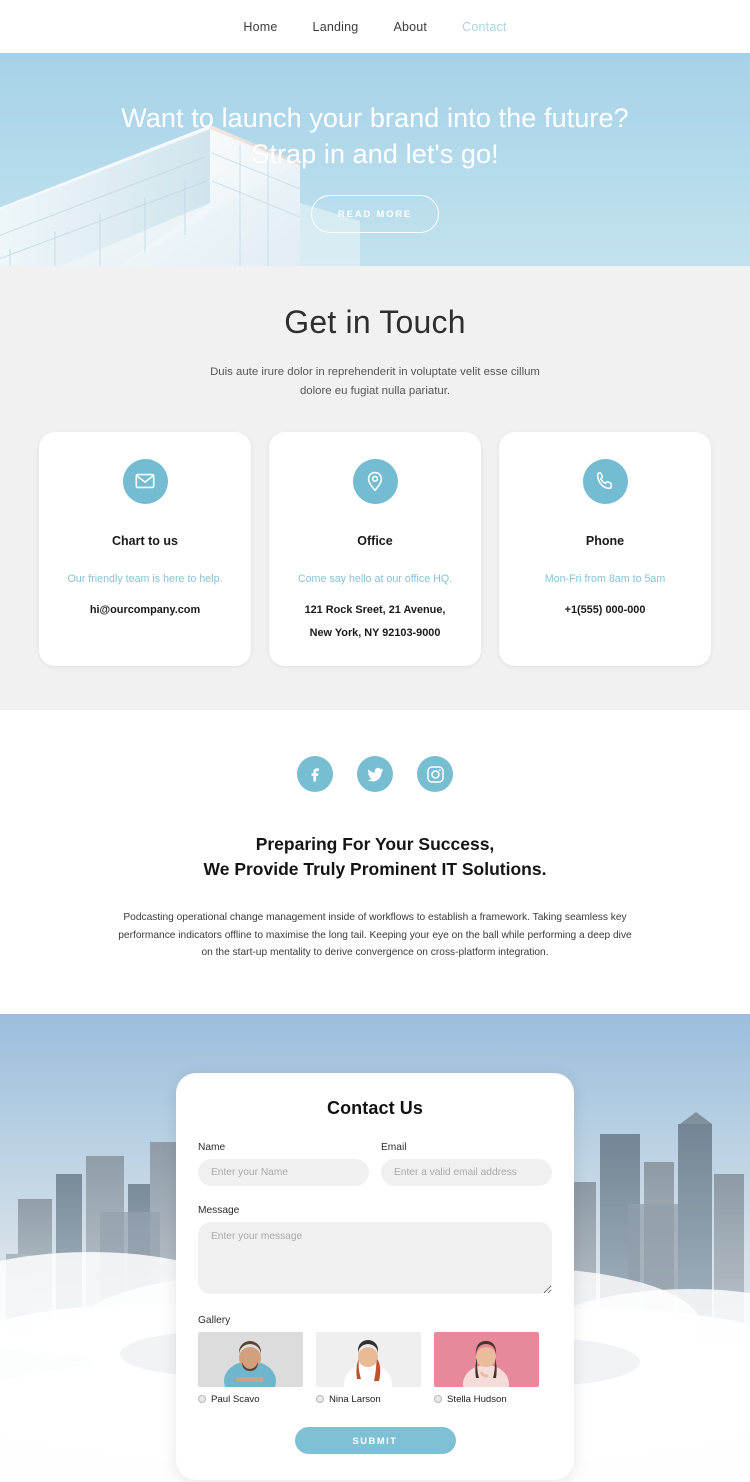  I want to click on envelope-icon, so click(145, 481).